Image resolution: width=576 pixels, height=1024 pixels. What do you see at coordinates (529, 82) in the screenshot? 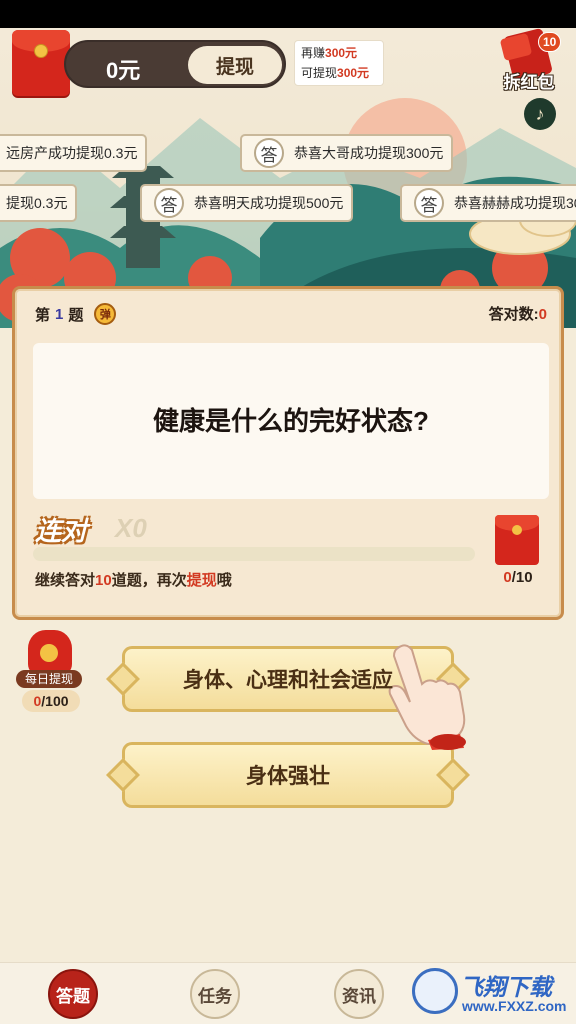
I see `open-redpack-label: 拆红包` at bounding box center [529, 82].